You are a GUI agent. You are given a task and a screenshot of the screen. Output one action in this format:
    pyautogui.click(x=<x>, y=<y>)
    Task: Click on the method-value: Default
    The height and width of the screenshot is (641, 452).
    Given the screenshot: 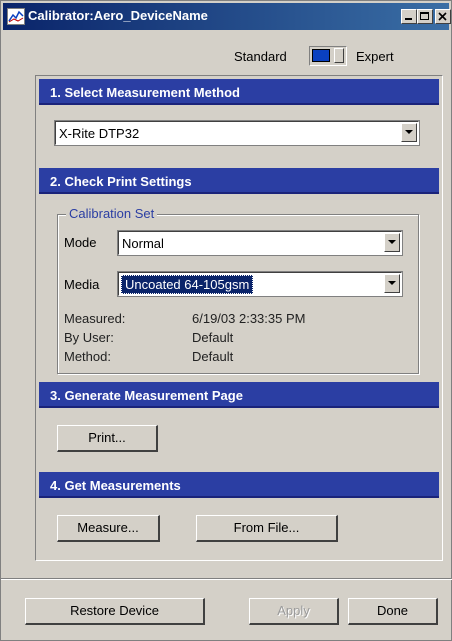 What is the action you would take?
    pyautogui.click(x=213, y=356)
    